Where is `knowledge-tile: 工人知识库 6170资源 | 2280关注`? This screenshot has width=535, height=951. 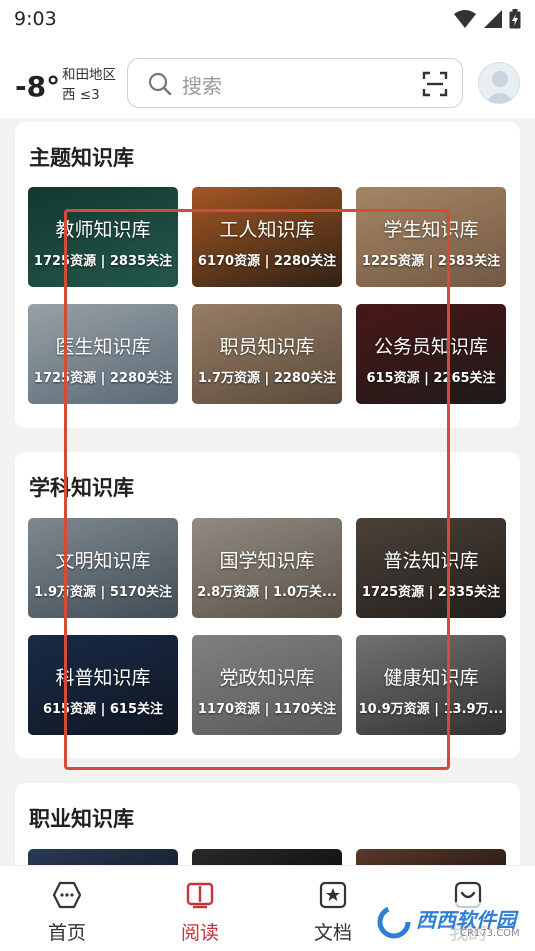 knowledge-tile: 工人知识库 6170资源 | 2280关注 is located at coordinates (267, 237).